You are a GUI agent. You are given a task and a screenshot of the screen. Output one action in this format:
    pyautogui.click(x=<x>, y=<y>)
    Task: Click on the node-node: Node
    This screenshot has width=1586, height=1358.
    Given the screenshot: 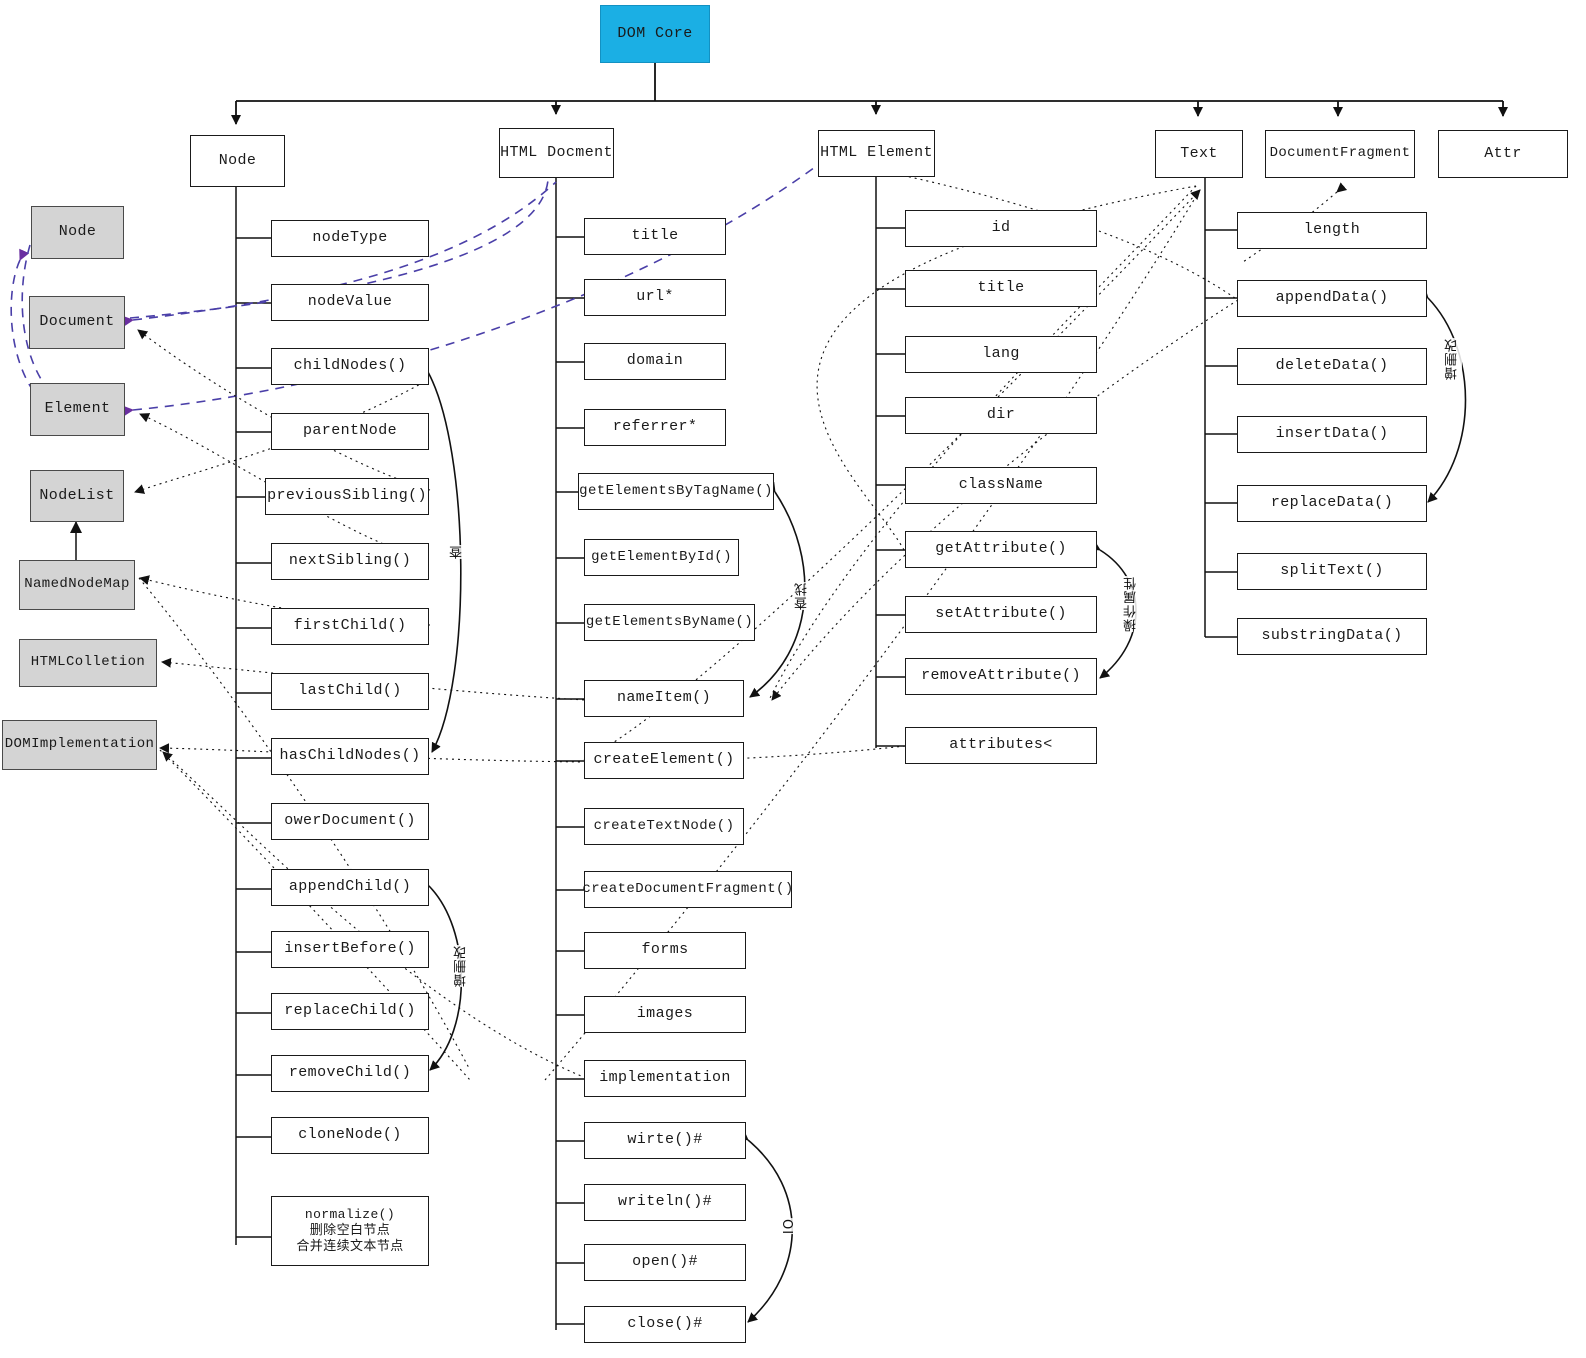 What is the action you would take?
    pyautogui.click(x=237, y=161)
    